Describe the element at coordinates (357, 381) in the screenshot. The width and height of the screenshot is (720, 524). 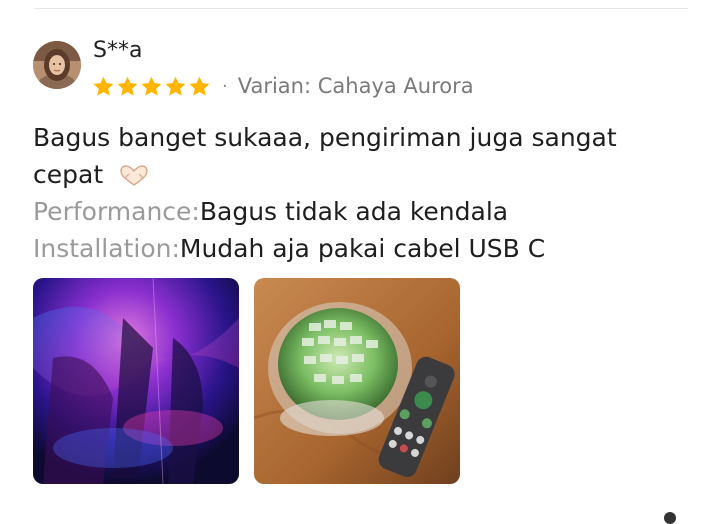
I see `review-photo-product-remote` at that location.